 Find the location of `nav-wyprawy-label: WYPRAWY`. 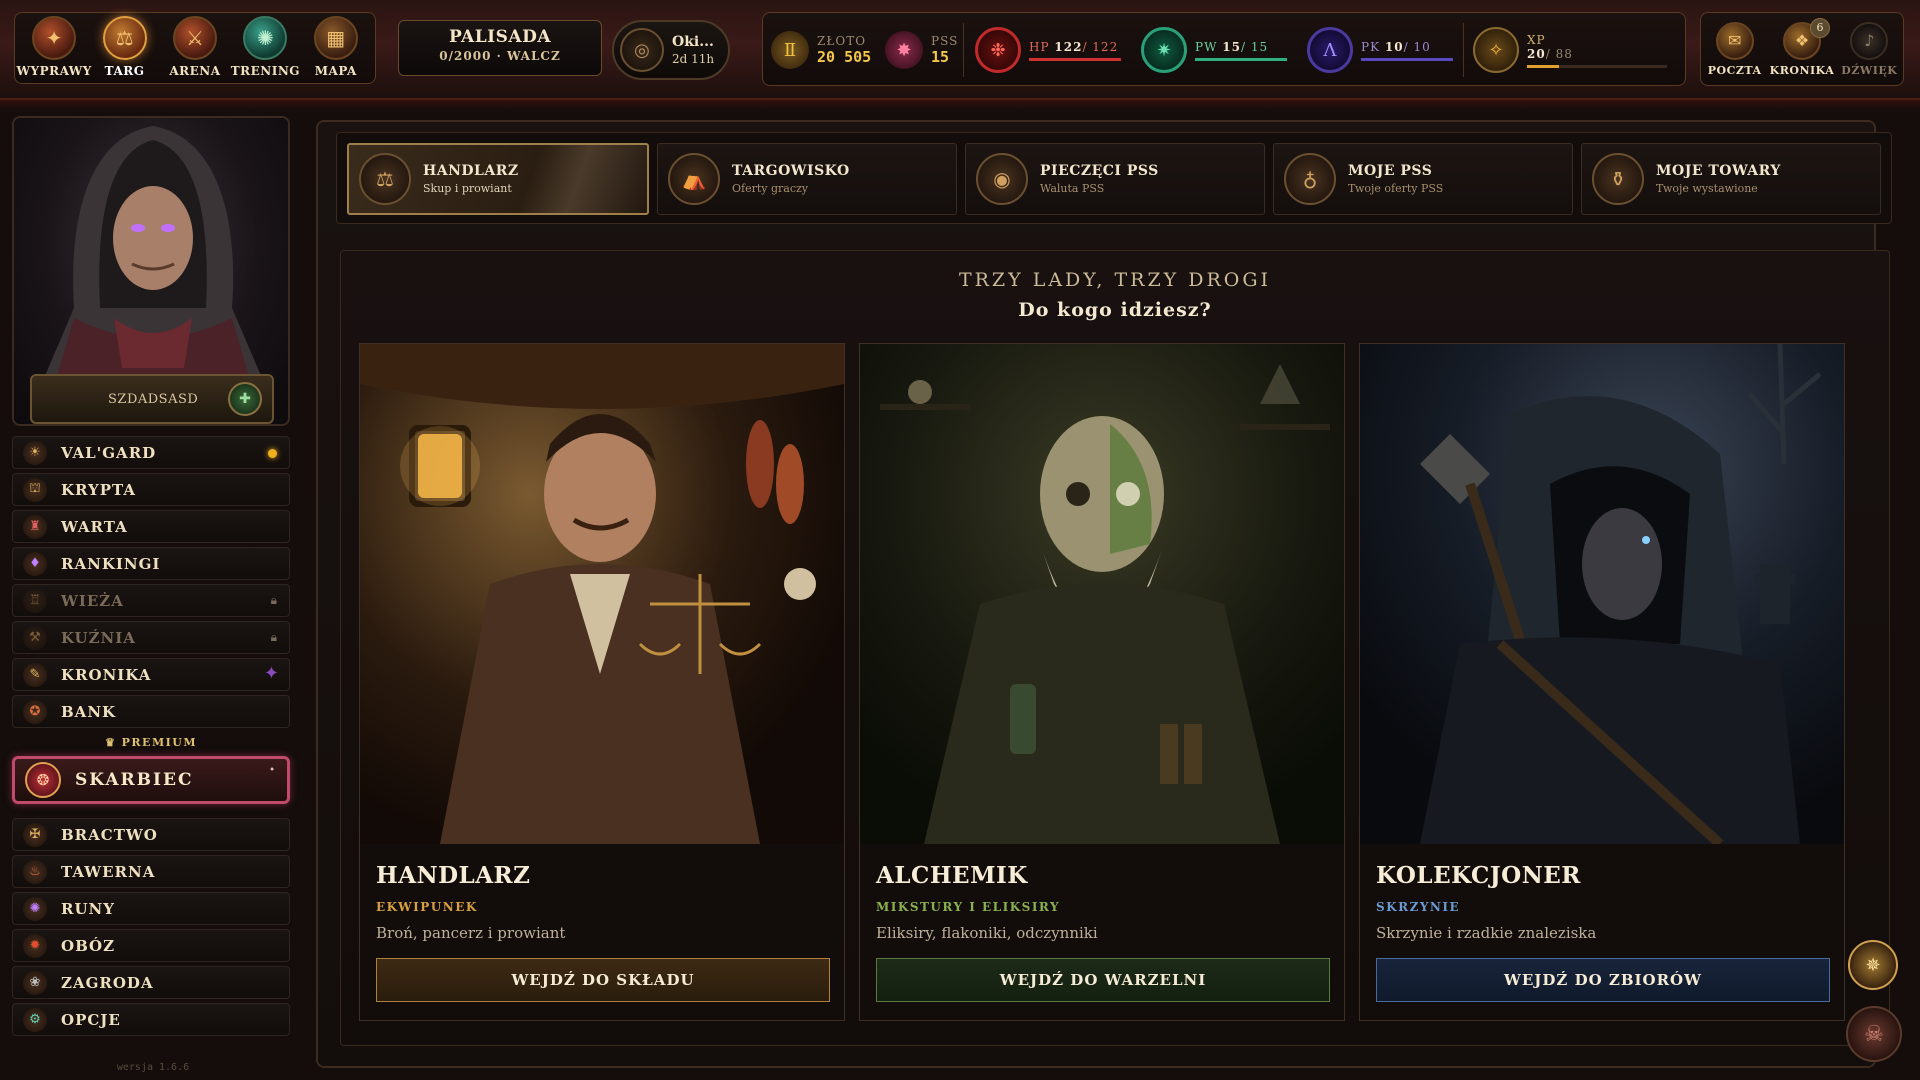

nav-wyprawy-label: WYPRAWY is located at coordinates (54, 71).